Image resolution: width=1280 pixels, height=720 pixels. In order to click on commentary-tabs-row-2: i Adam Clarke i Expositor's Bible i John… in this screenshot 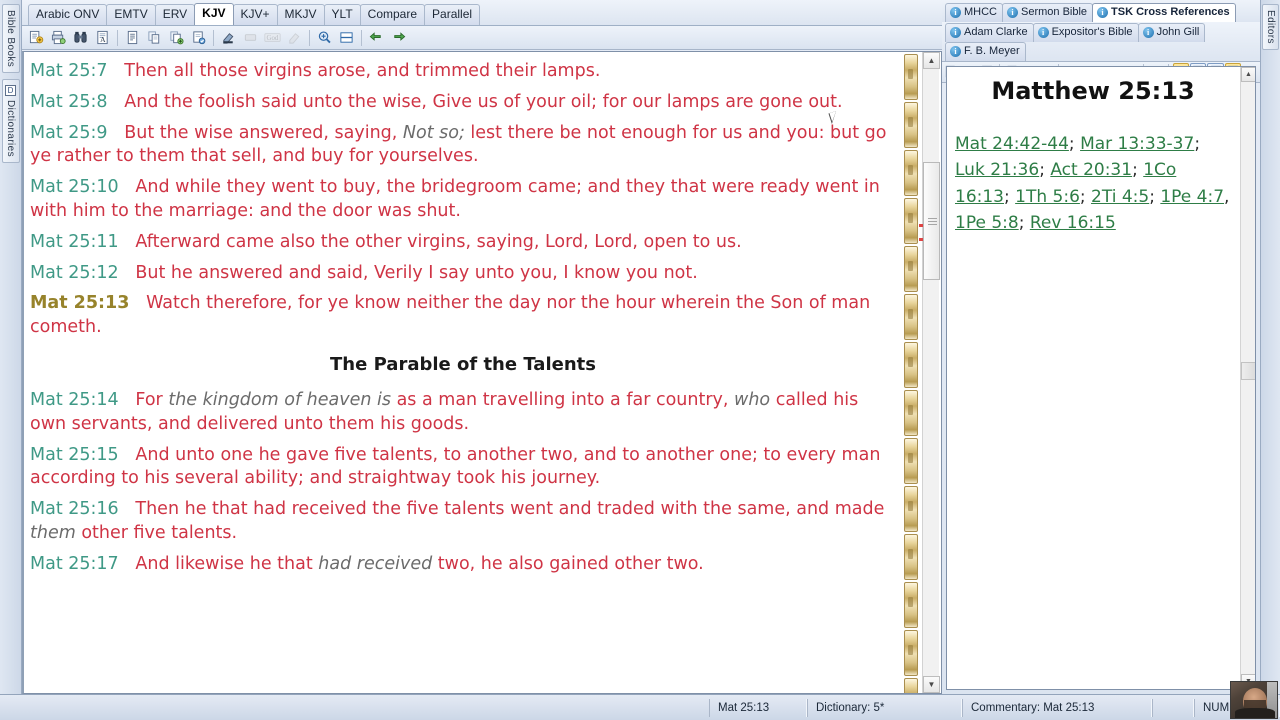, I will do `click(1101, 41)`.